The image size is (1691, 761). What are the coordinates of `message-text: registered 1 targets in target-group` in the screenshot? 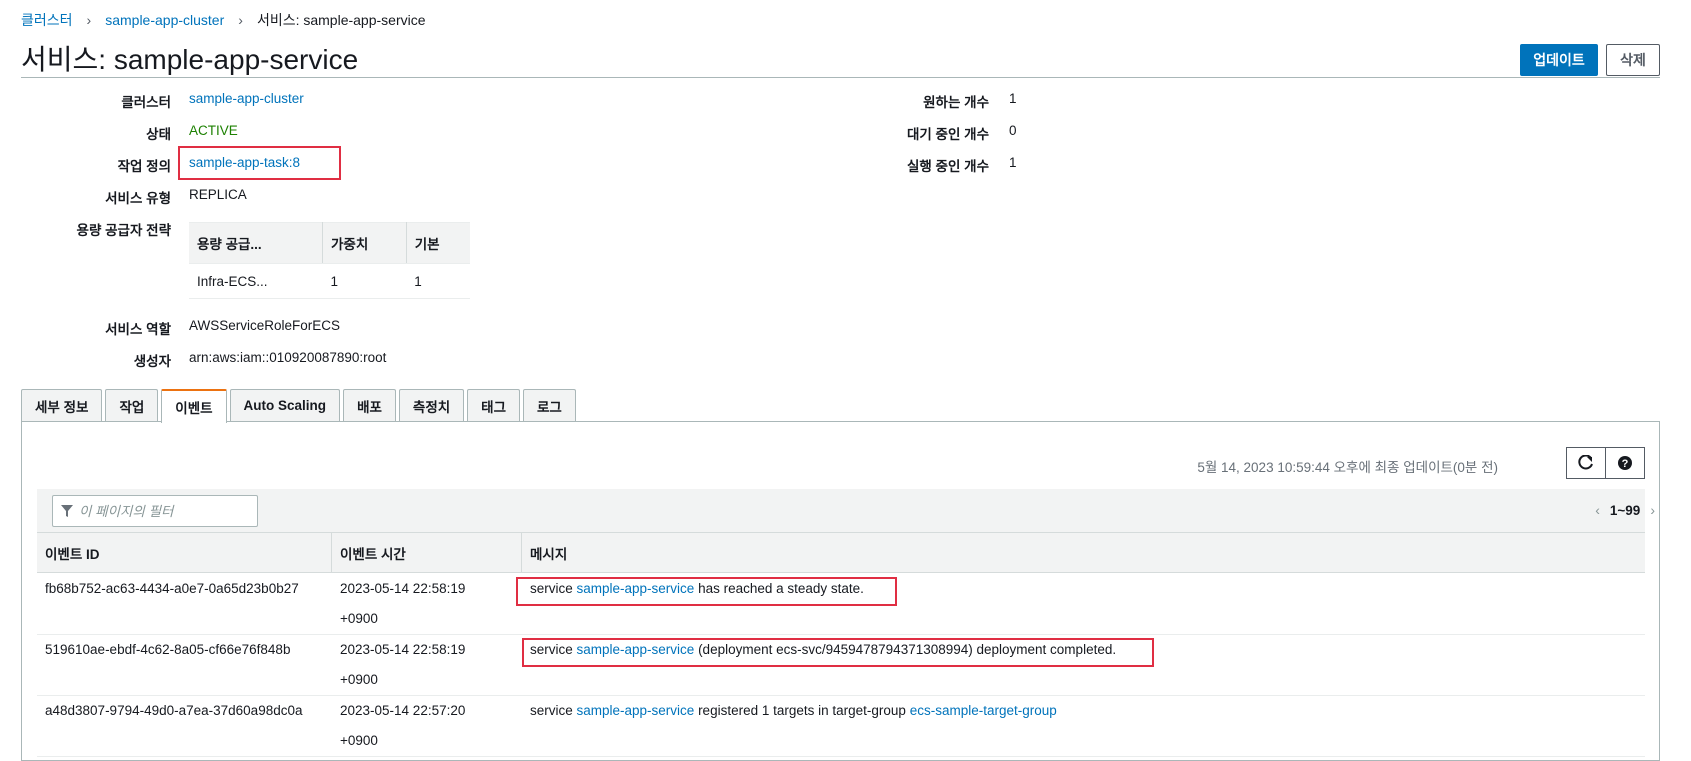 It's located at (802, 710).